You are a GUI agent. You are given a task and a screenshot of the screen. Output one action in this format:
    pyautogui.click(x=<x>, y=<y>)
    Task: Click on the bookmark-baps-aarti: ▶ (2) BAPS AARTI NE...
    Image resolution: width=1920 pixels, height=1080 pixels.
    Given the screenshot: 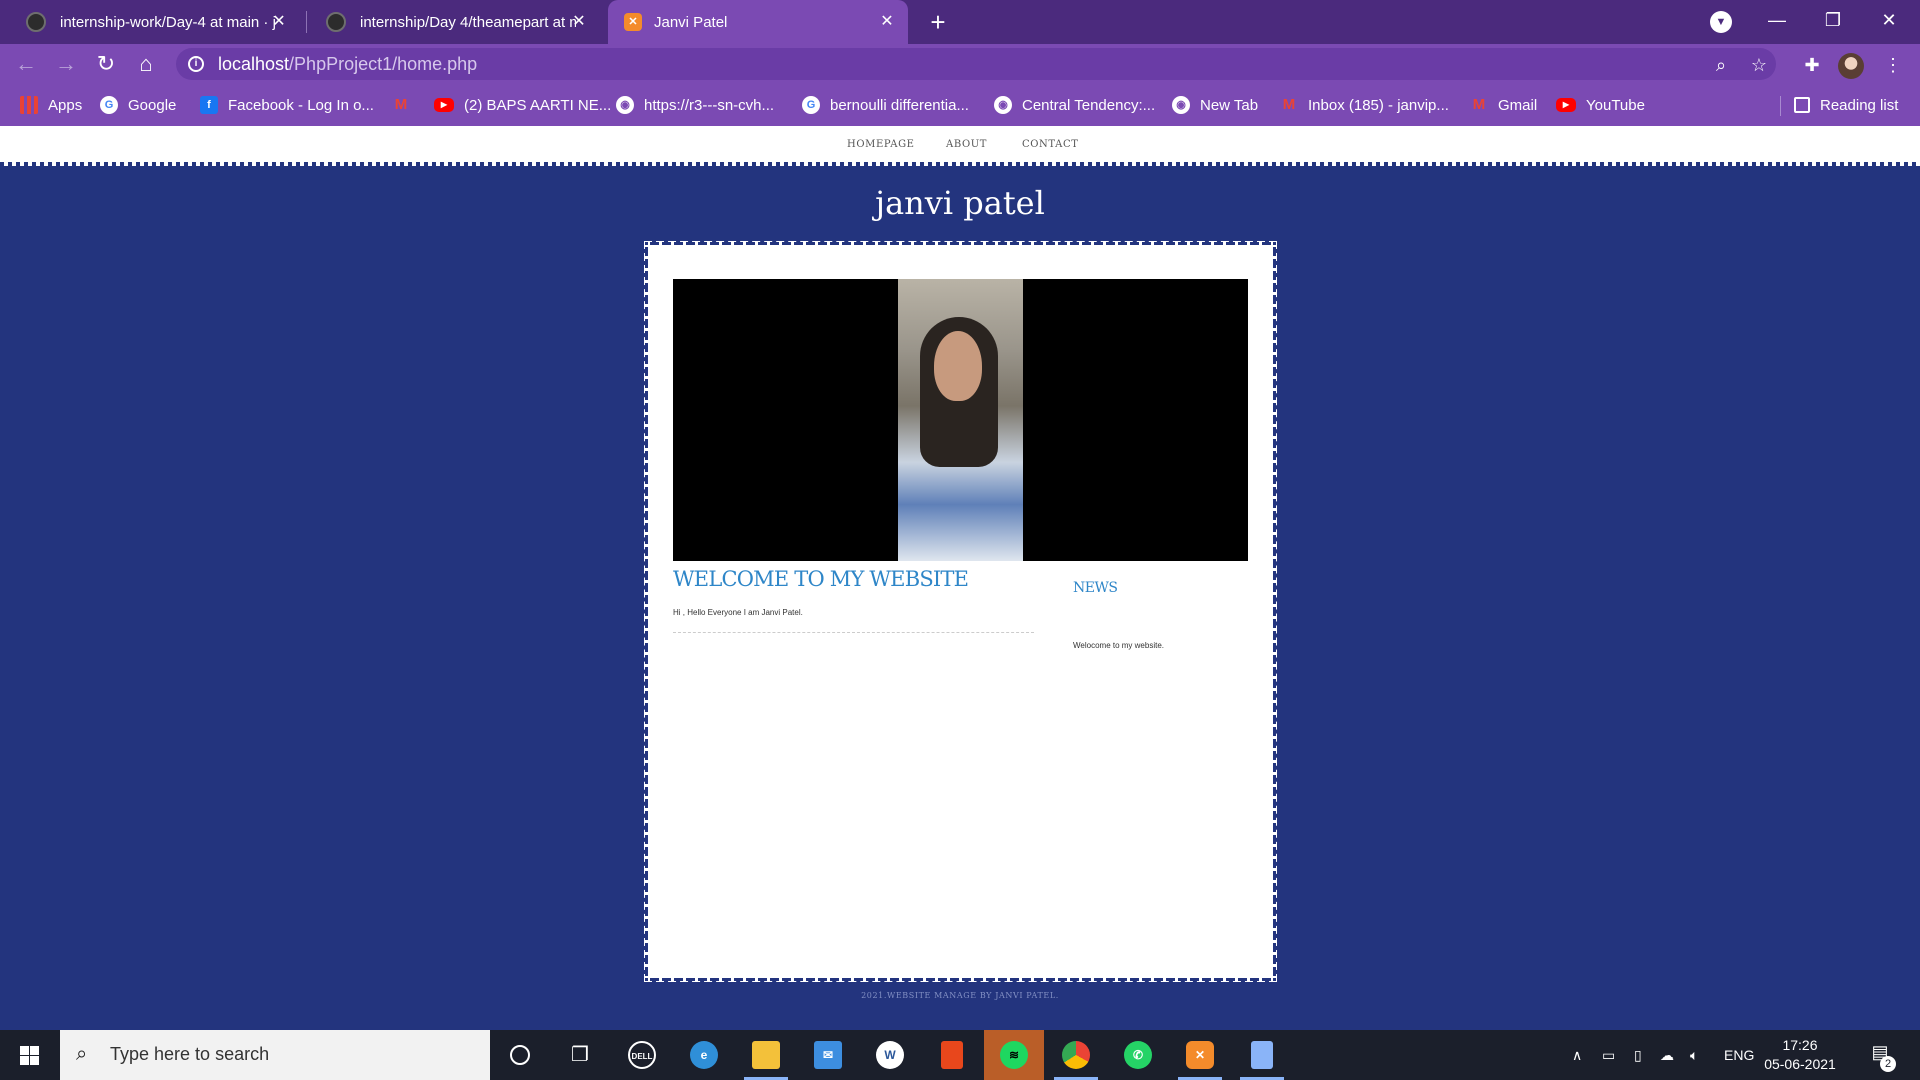 What is the action you would take?
    pyautogui.click(x=522, y=105)
    